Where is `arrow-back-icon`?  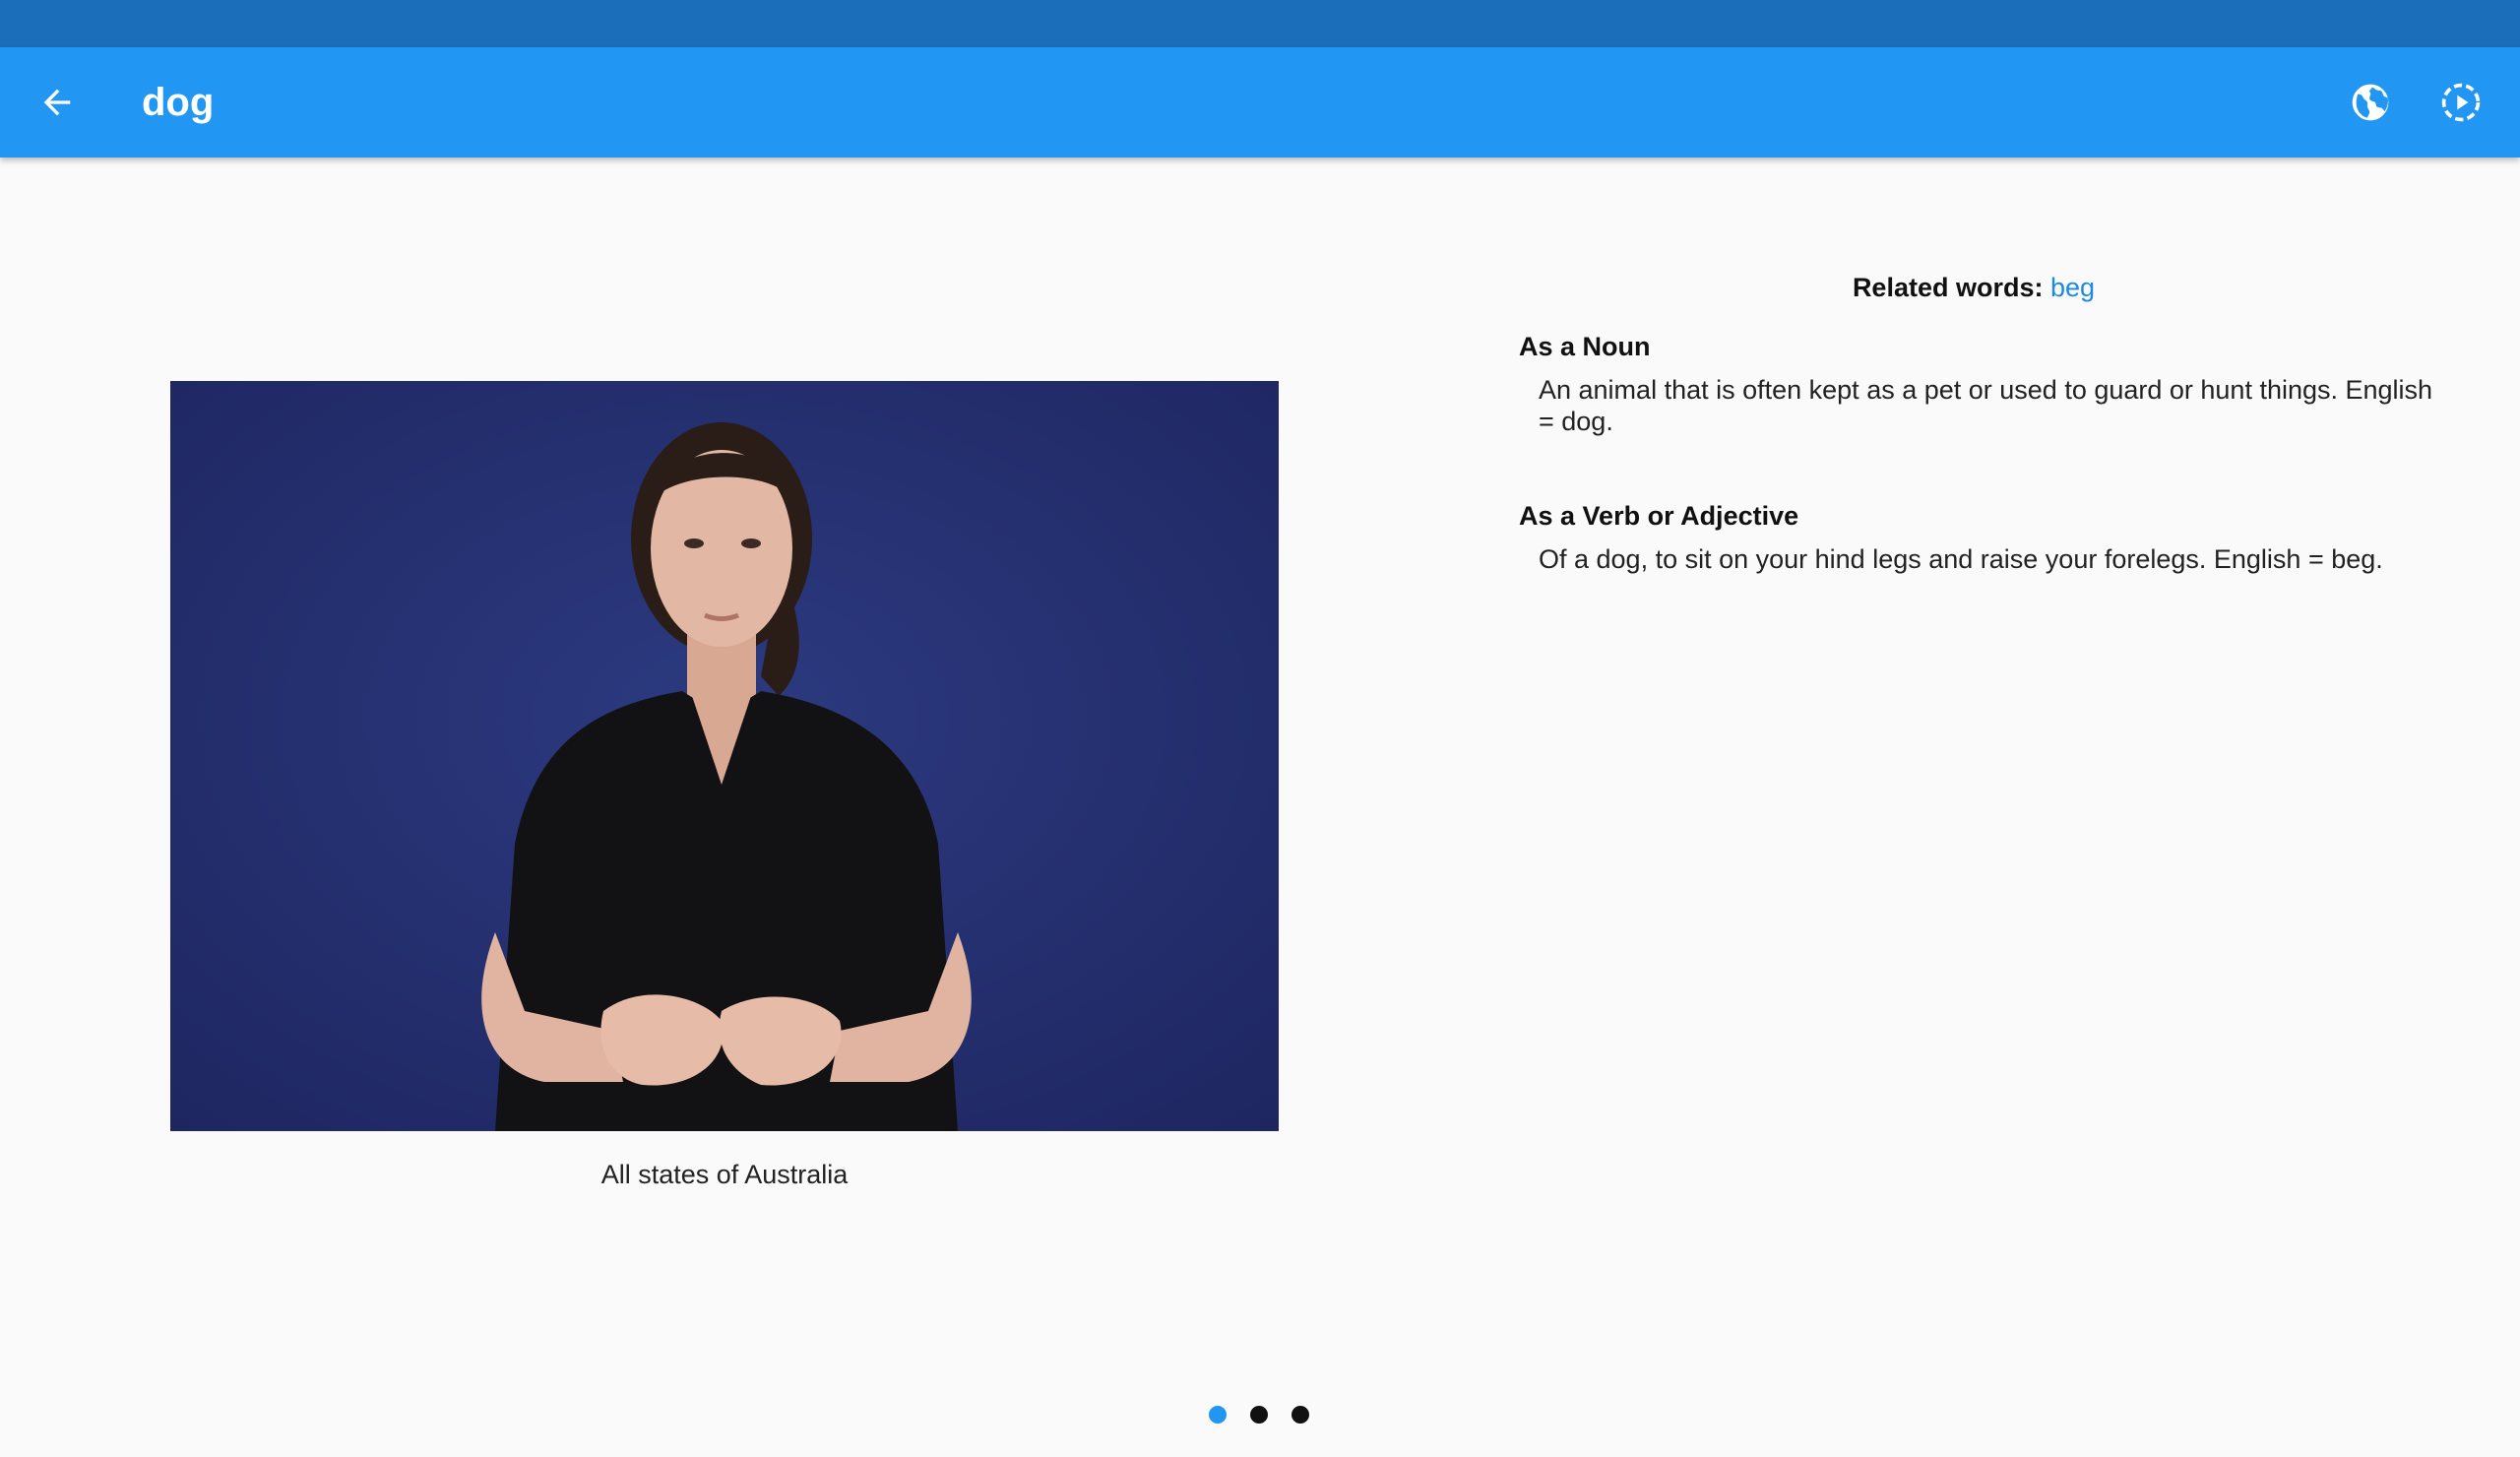
arrow-back-icon is located at coordinates (57, 102).